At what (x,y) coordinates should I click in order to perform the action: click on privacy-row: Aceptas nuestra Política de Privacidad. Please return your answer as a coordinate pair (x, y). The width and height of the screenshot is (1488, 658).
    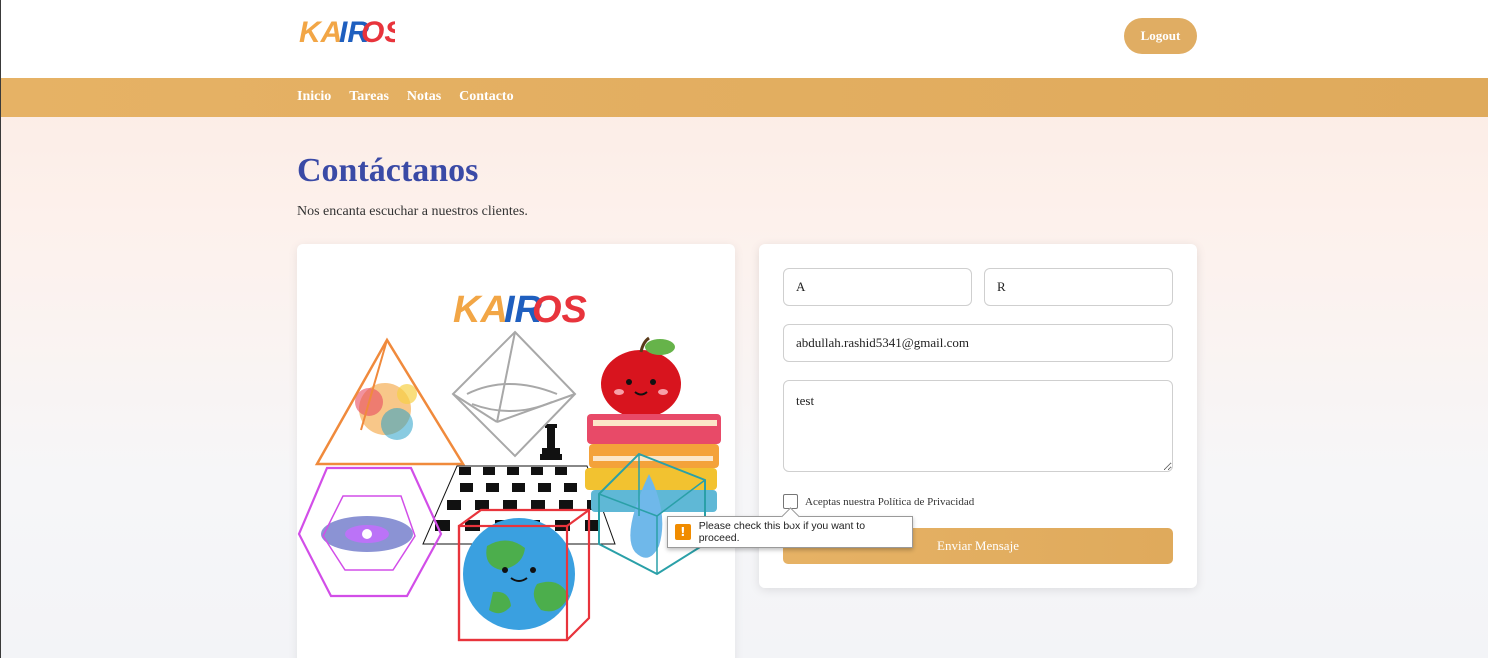
    Looking at the image, I should click on (878, 501).